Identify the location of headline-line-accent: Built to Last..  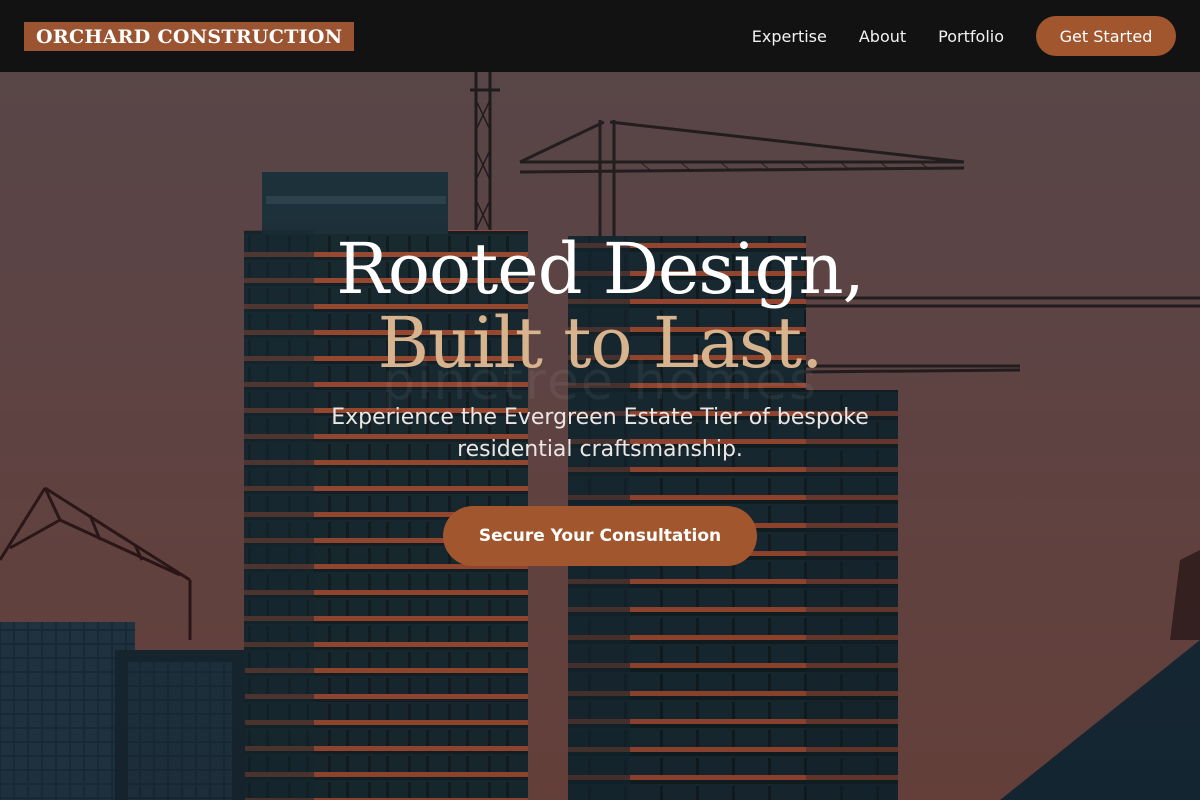
(600, 343).